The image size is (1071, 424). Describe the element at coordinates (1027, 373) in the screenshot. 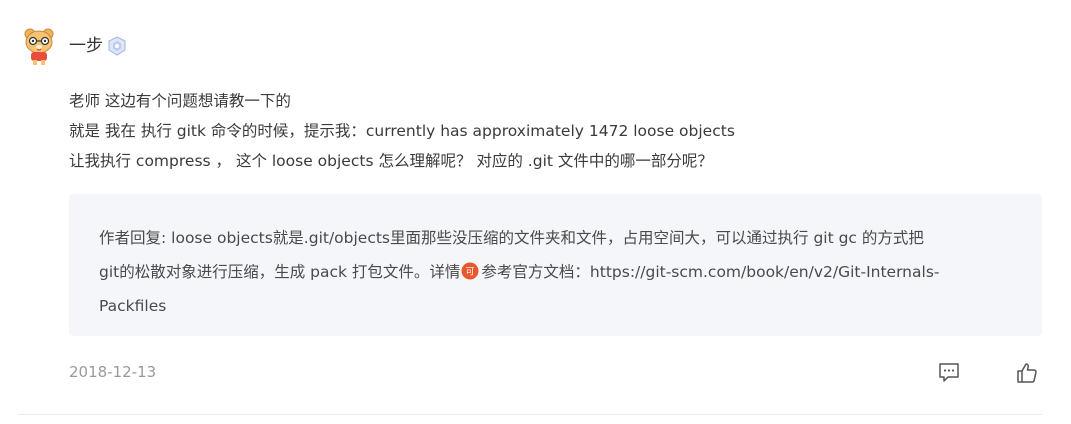

I see `thumbs-up-icon` at that location.